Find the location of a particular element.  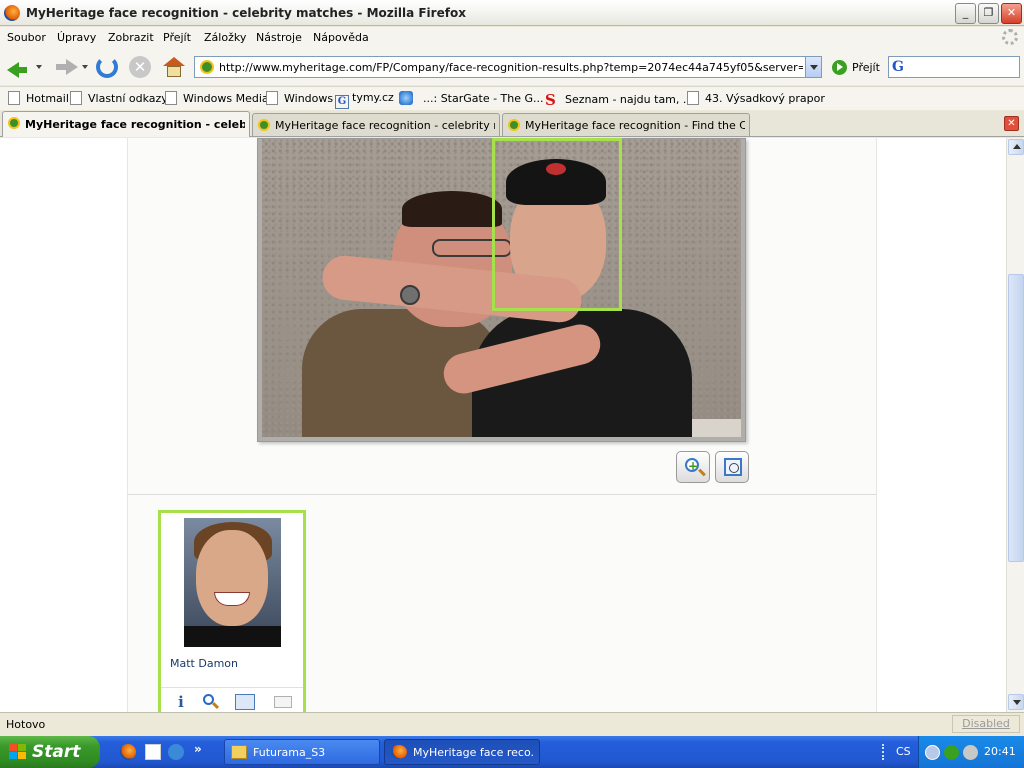

taskbar-item-label: Futurama_S3 is located at coordinates (289, 752).